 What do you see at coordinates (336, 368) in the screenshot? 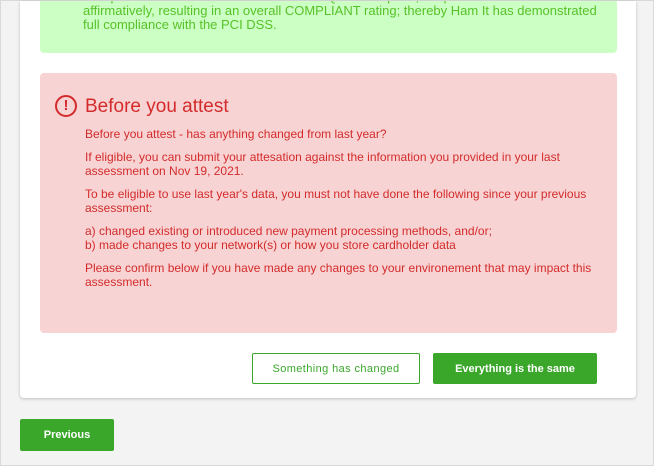
I see `something-has-changed-button: Something has changed` at bounding box center [336, 368].